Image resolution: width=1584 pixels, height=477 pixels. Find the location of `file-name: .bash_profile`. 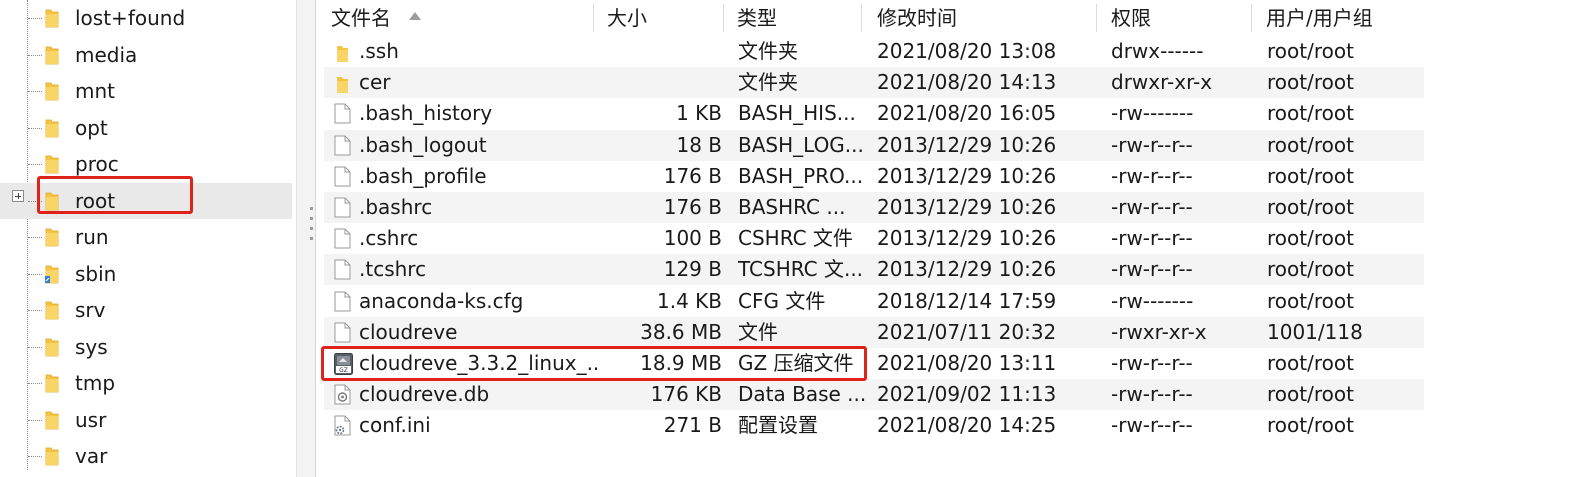

file-name: .bash_profile is located at coordinates (423, 175).